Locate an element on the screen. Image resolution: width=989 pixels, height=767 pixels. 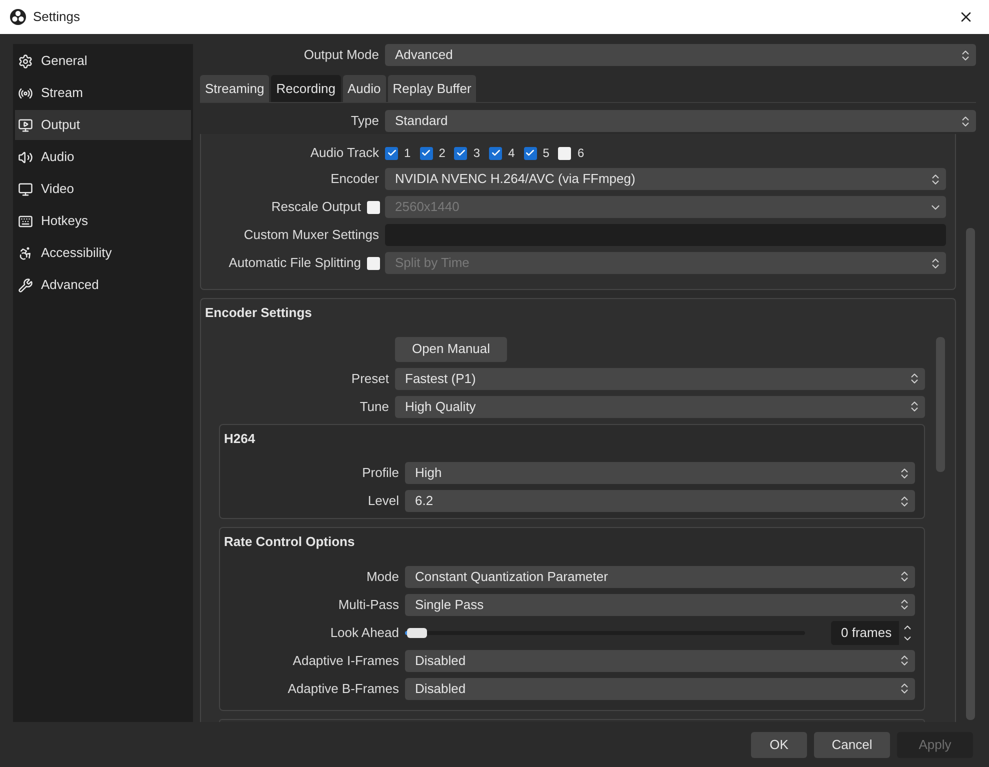
field-label: Output Mode is located at coordinates (341, 55).